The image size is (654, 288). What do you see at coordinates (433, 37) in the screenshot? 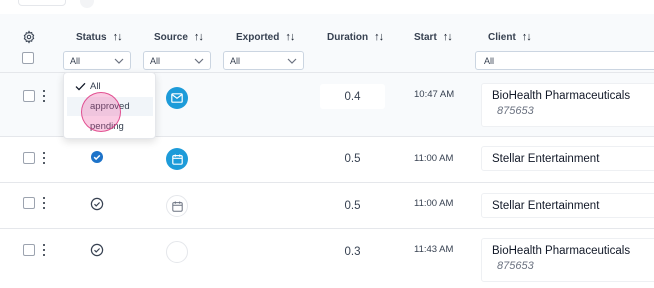
I see `column-header-start: Start ↑↓` at bounding box center [433, 37].